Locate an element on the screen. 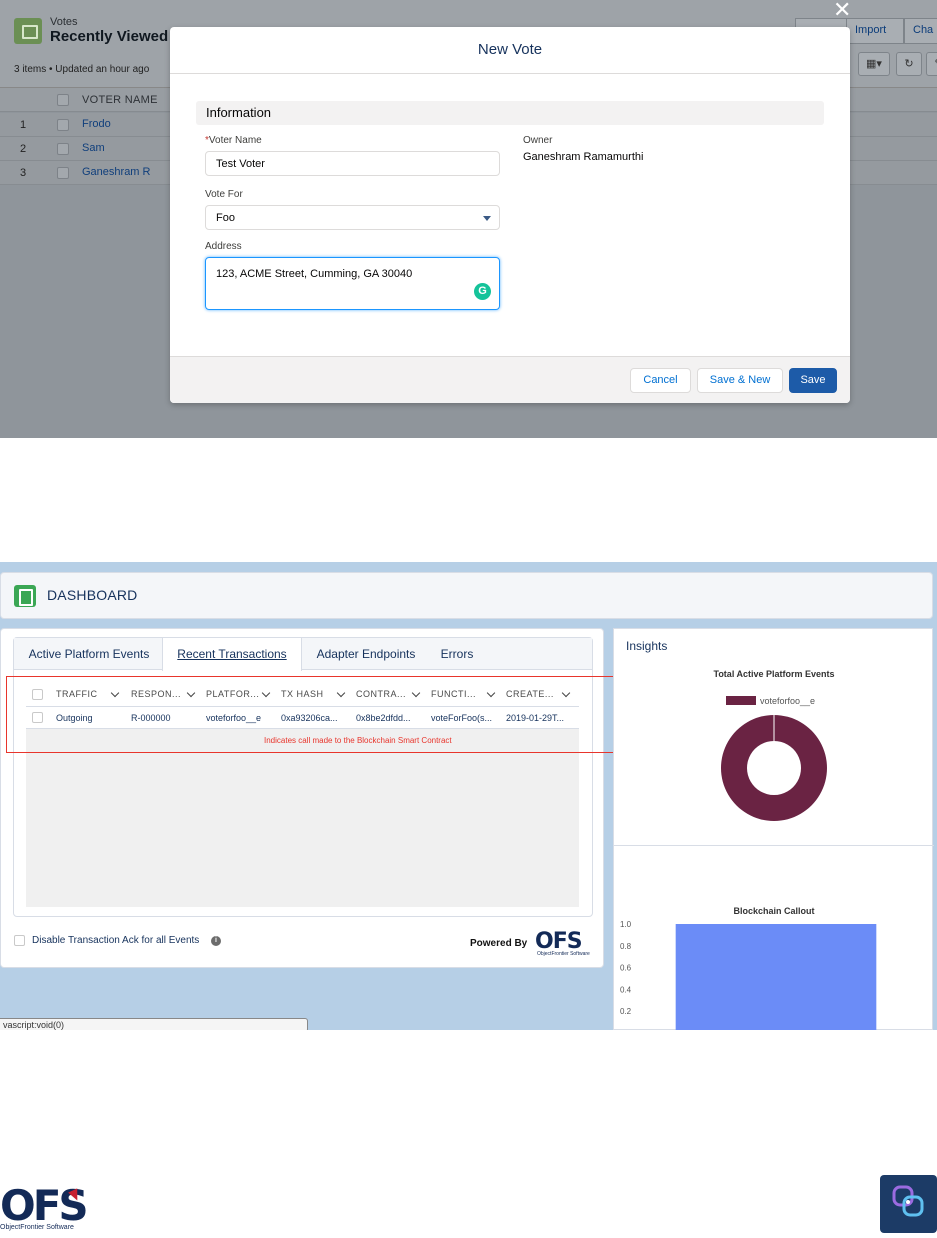 This screenshot has width=937, height=1238. vote-for-label: Vote For is located at coordinates (224, 194).